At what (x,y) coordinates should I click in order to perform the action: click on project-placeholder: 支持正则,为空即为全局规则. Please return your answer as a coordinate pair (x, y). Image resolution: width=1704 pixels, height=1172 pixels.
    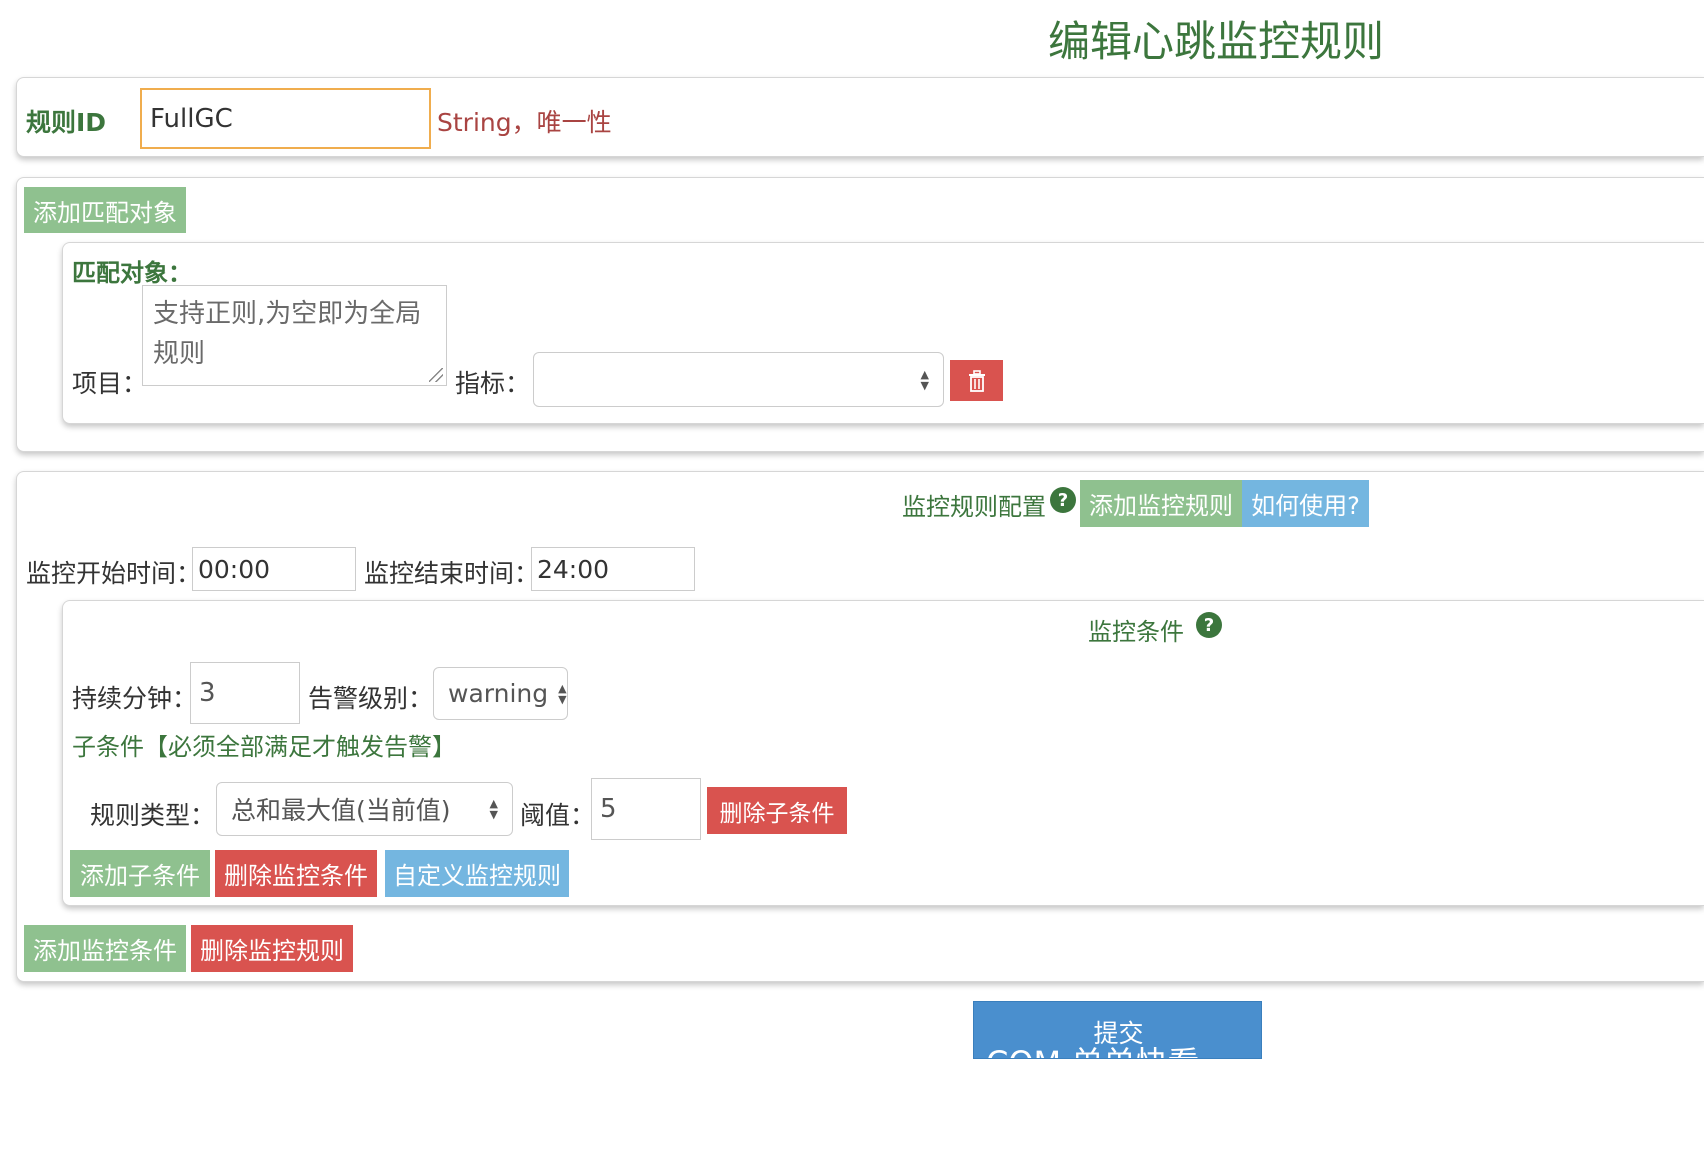
    Looking at the image, I should click on (287, 334).